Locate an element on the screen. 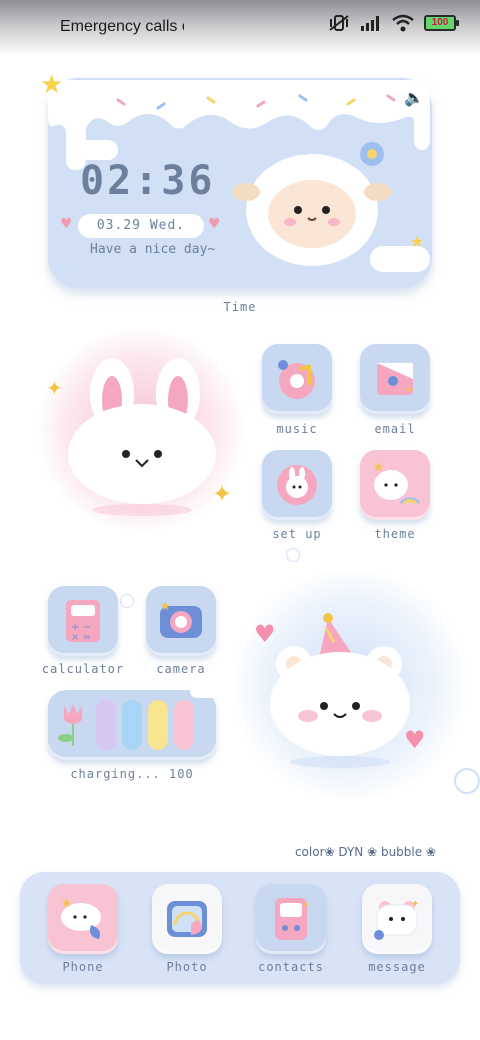 This screenshot has width=480, height=1040. carrier-text: Emergency calls o is located at coordinates (122, 26).